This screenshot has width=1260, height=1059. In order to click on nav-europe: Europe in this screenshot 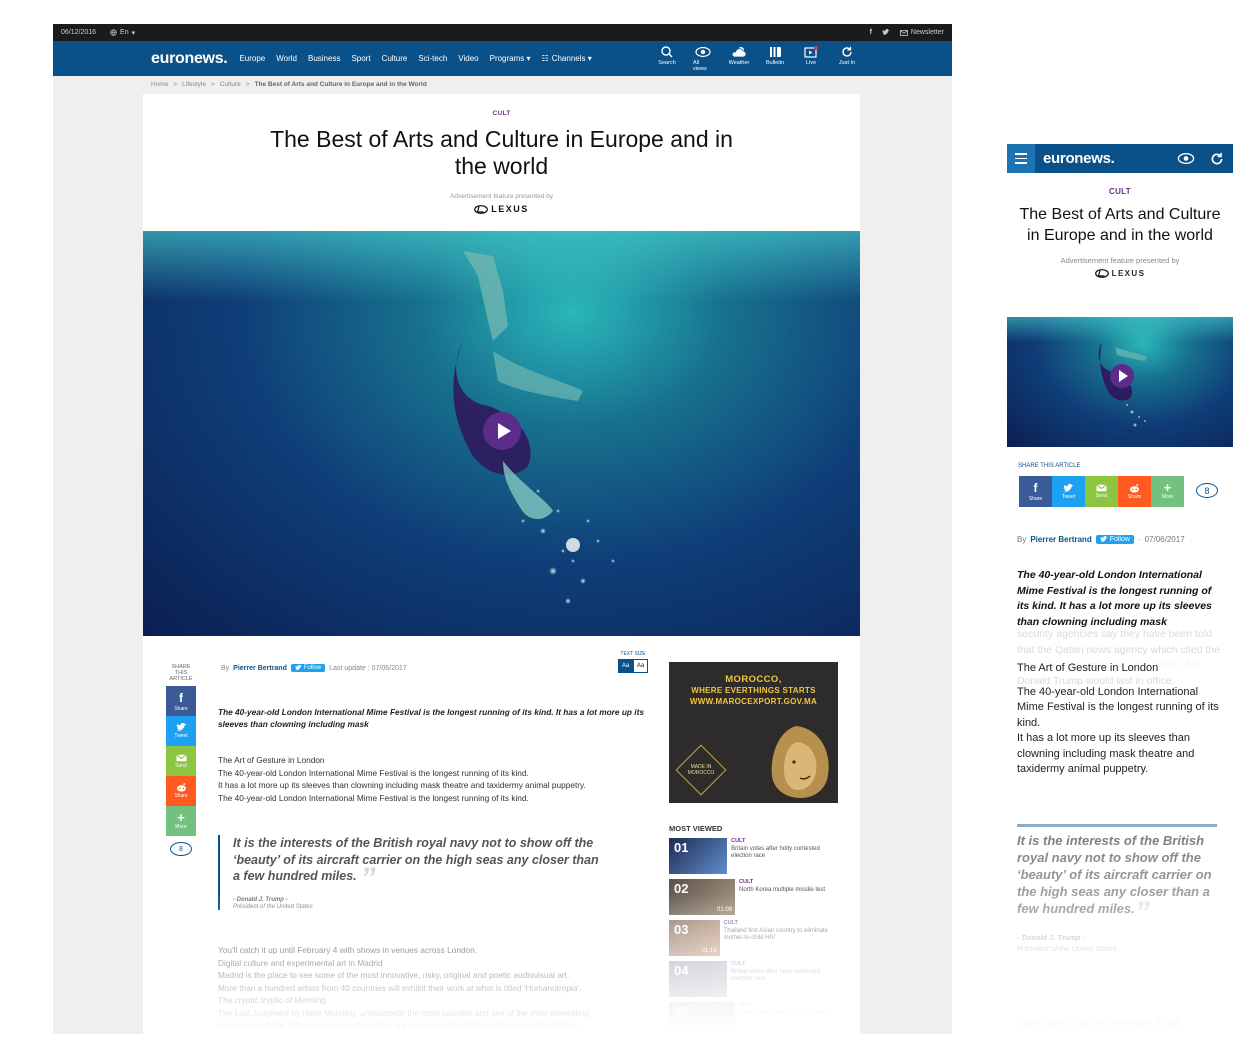, I will do `click(252, 58)`.